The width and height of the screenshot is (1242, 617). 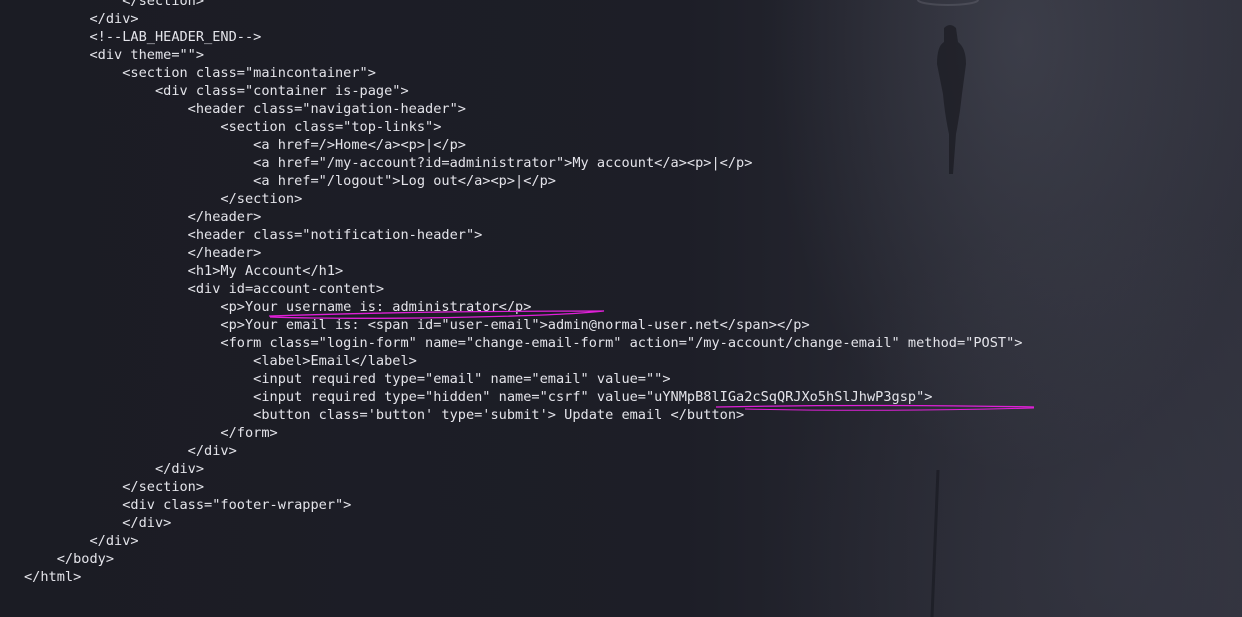 I want to click on code-line: </form>, so click(x=151, y=433).